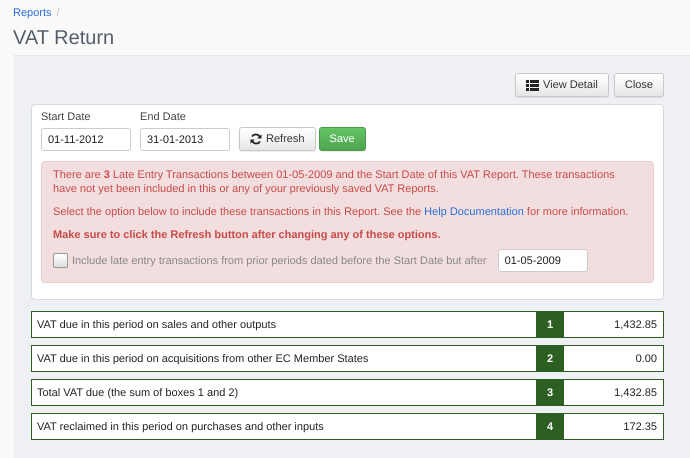 Image resolution: width=690 pixels, height=458 pixels. Describe the element at coordinates (180, 427) in the screenshot. I see `box-label: VAT reclaimed in this period on purchases and other inputs` at that location.